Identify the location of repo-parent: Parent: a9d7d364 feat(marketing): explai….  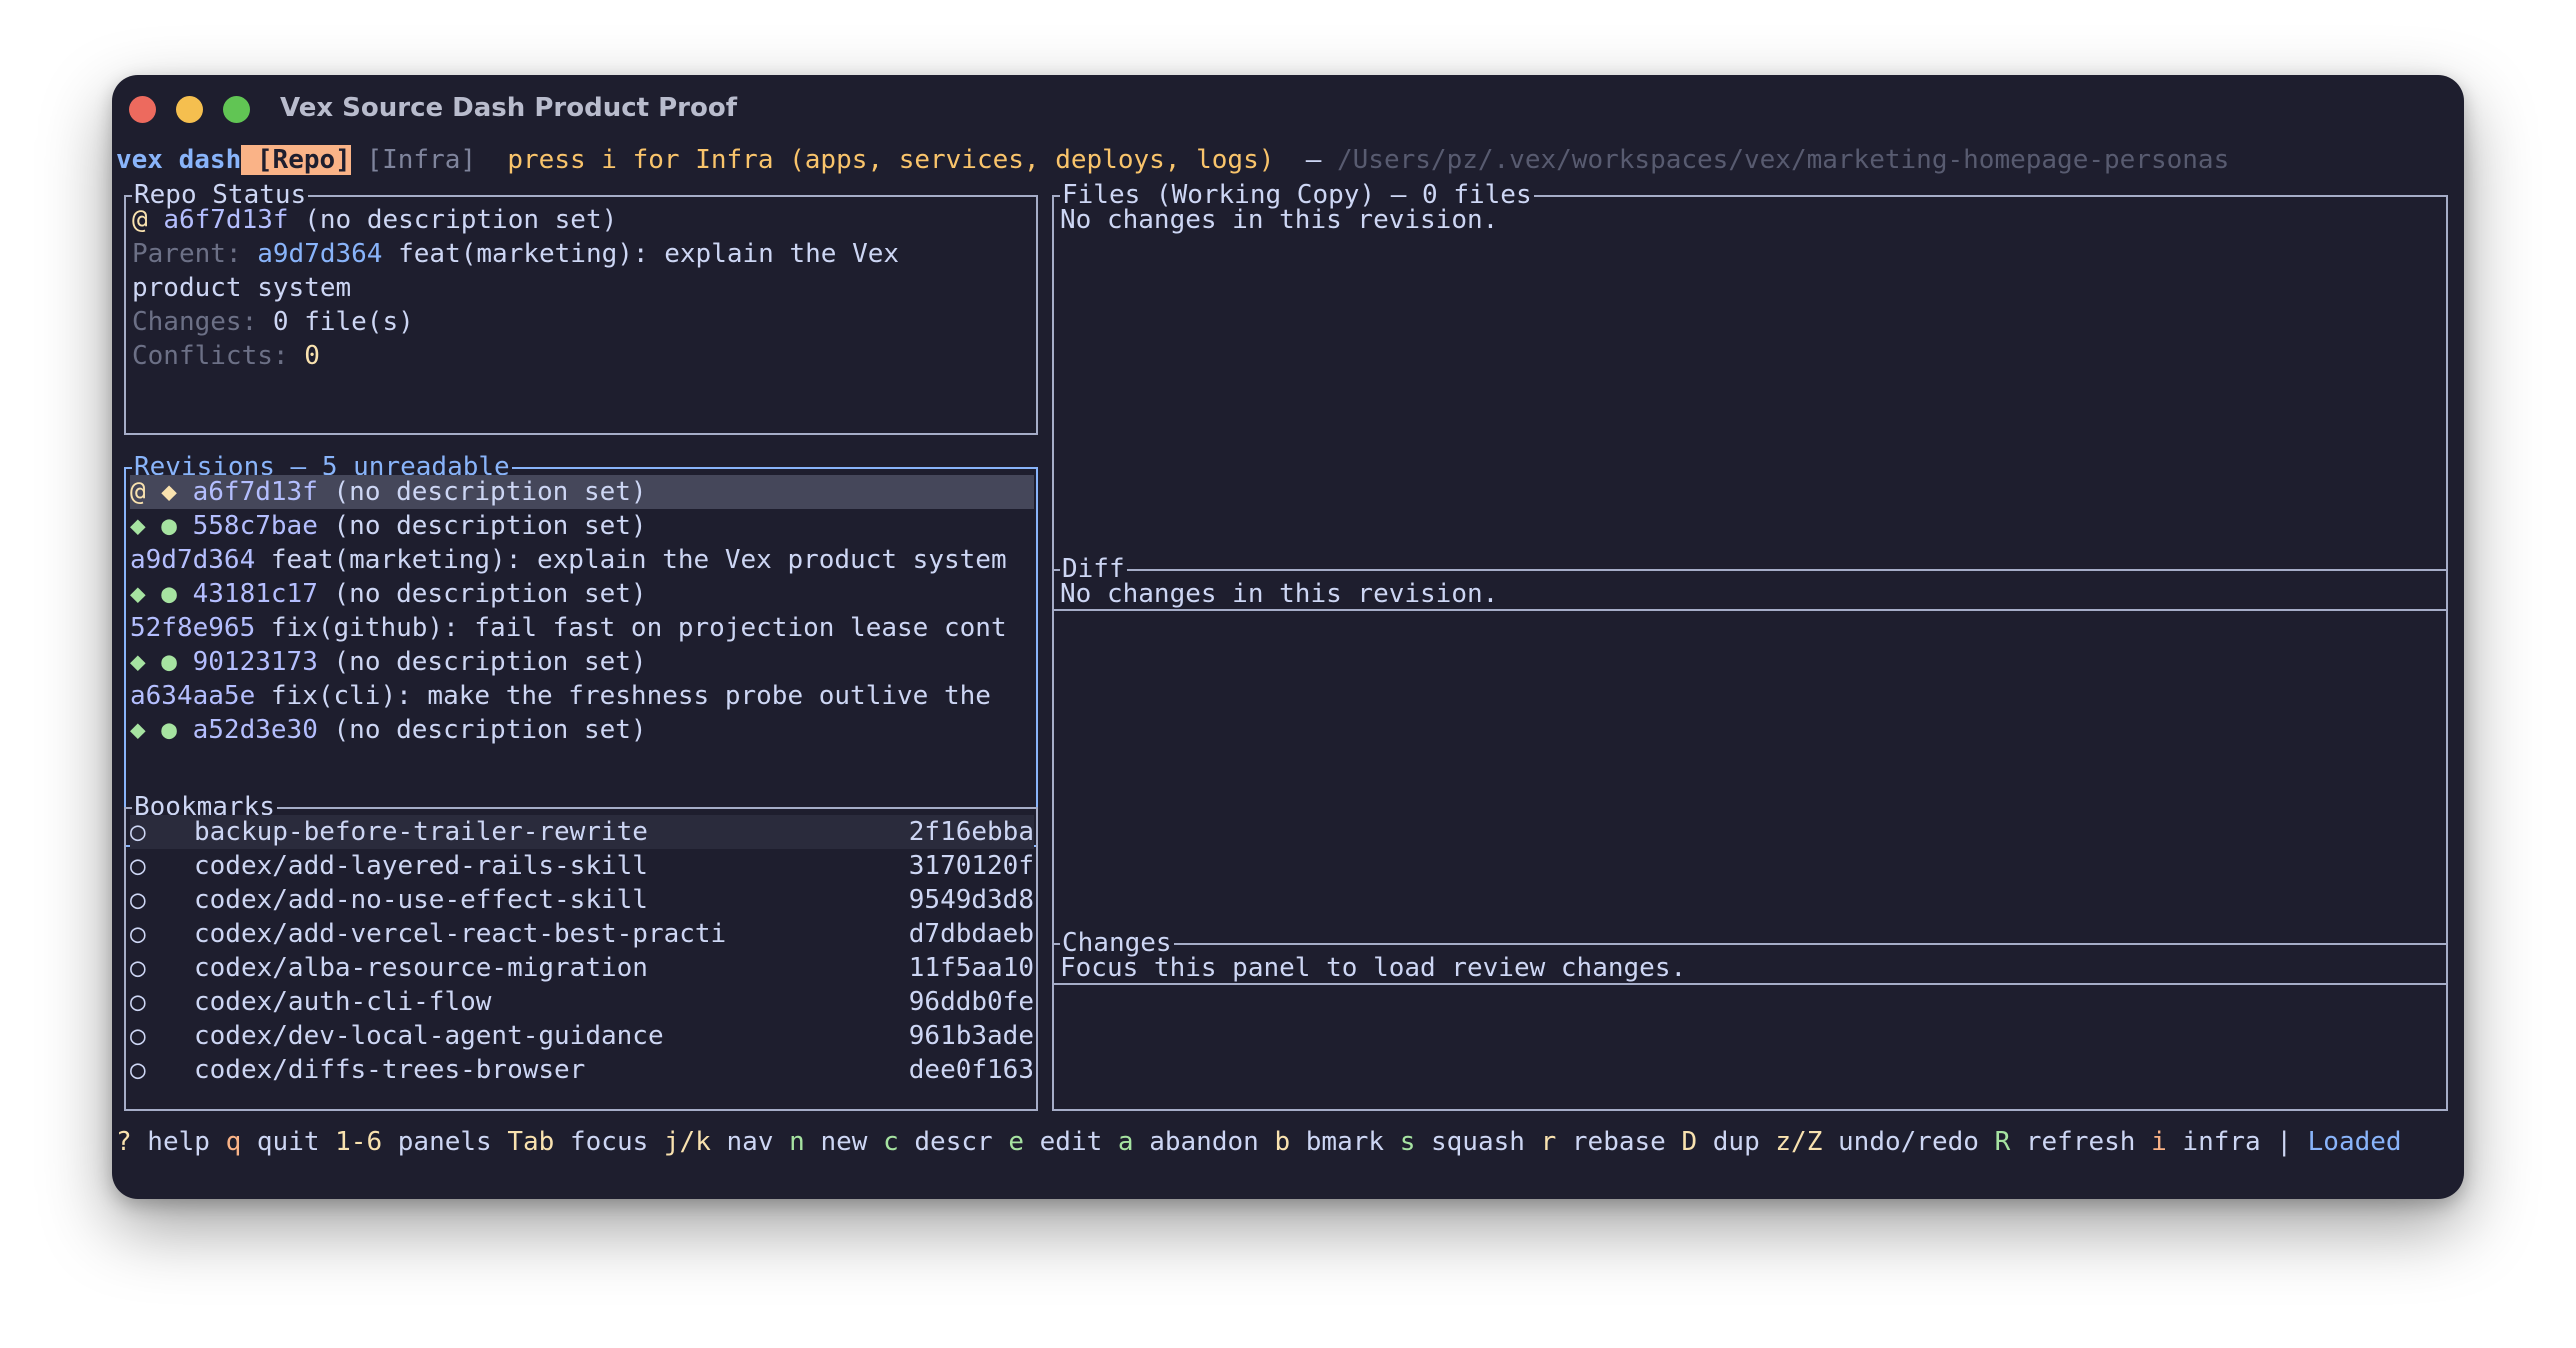
(515, 254).